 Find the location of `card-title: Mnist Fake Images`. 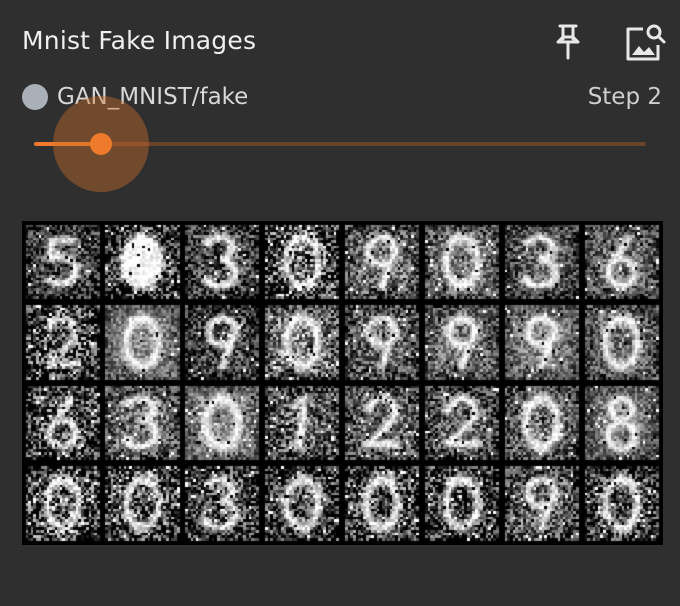

card-title: Mnist Fake Images is located at coordinates (139, 40).